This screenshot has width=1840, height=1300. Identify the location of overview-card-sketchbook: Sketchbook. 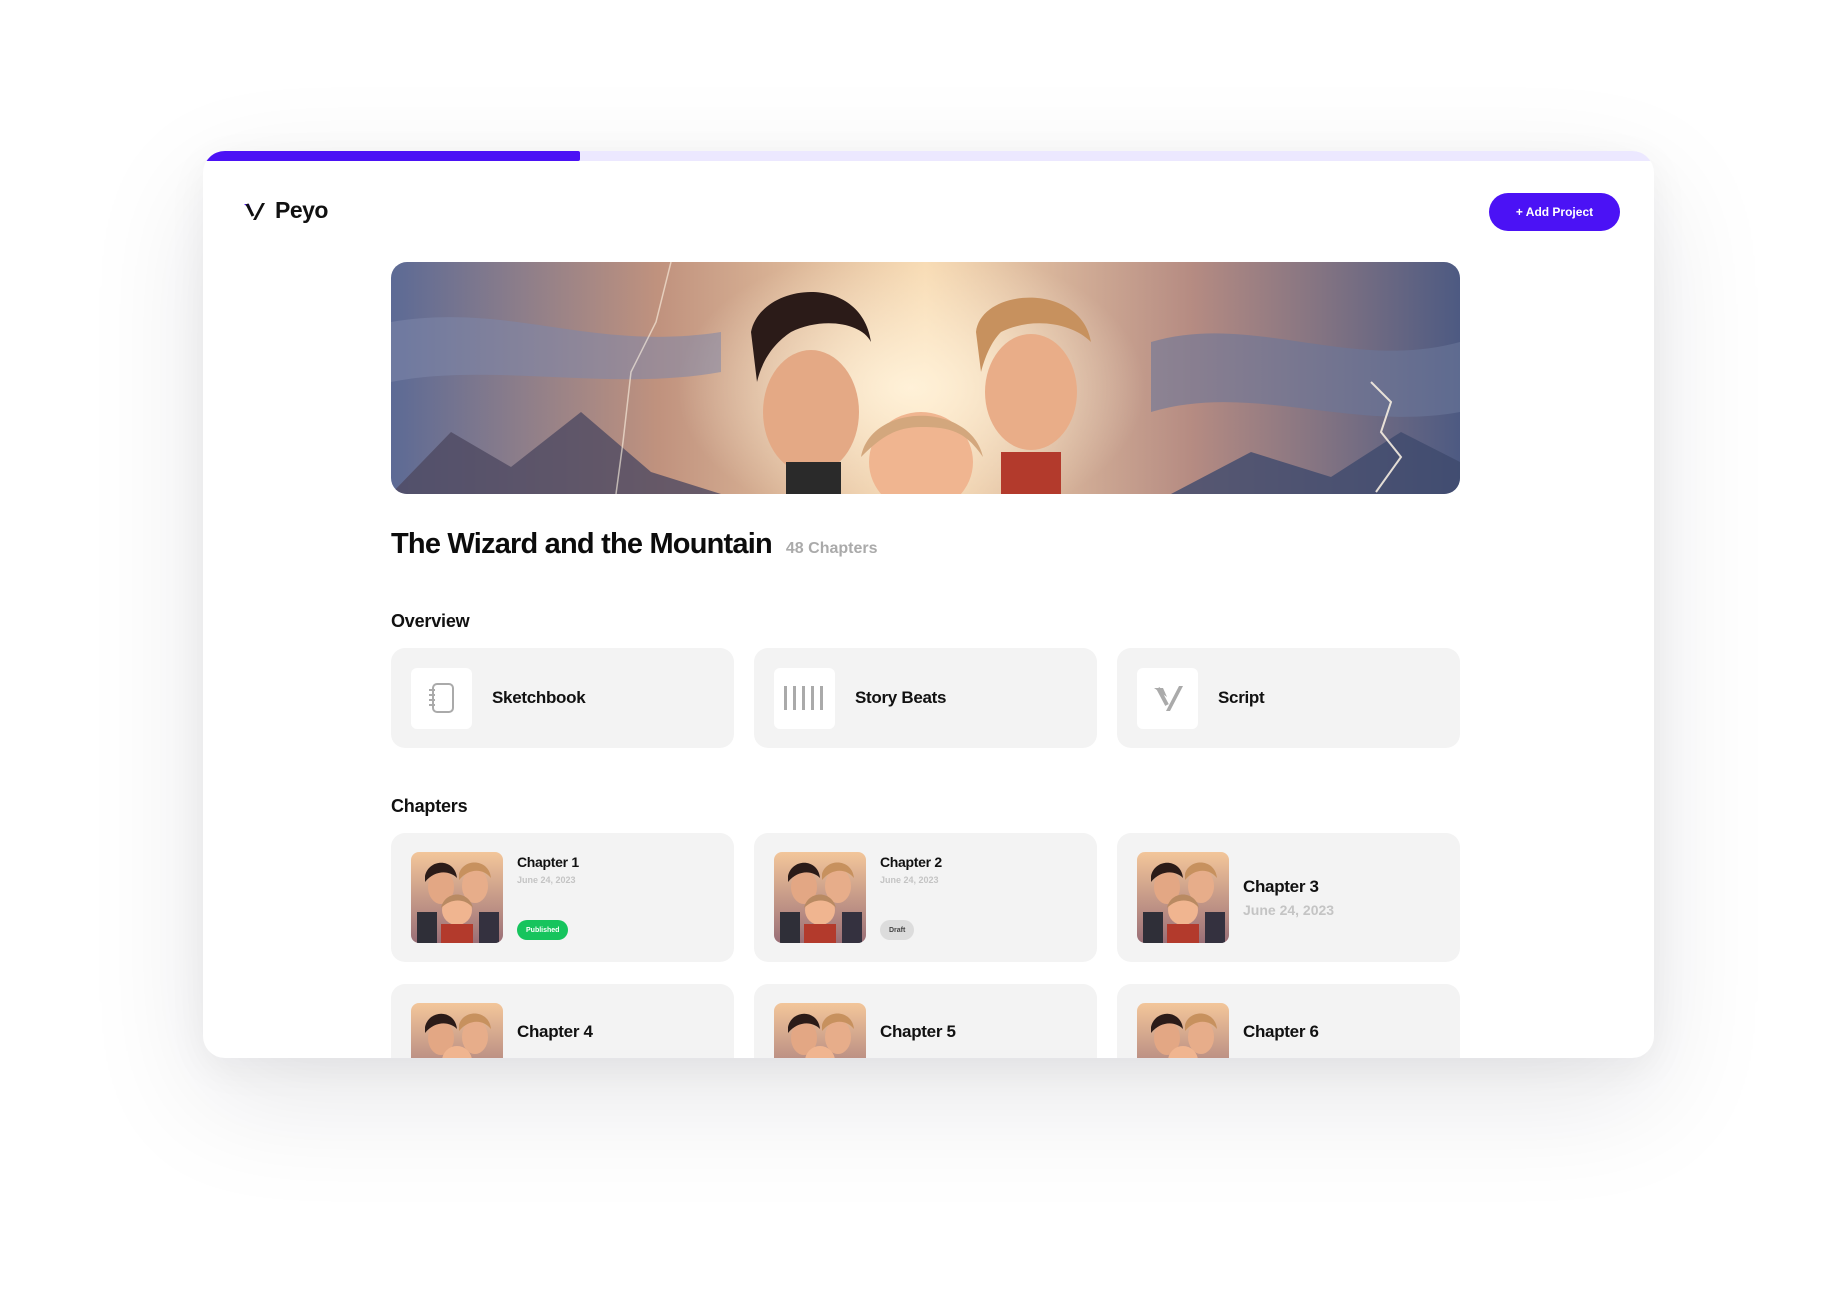
(562, 698).